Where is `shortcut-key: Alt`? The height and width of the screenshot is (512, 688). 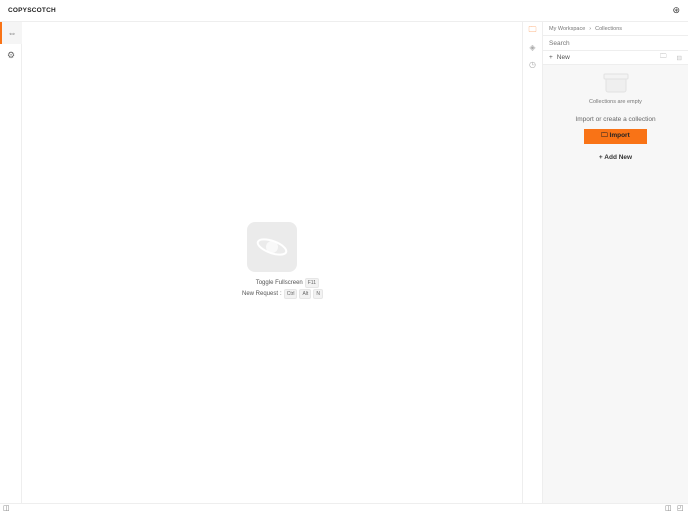 shortcut-key: Alt is located at coordinates (305, 294).